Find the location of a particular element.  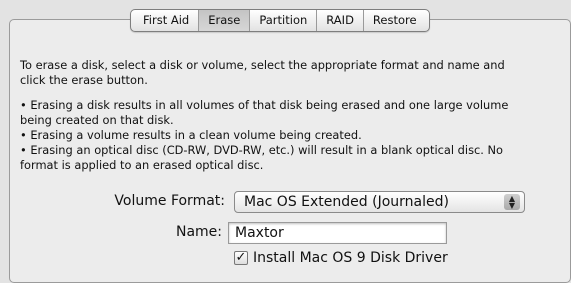

bullet-disk-line2: being created on that disk. is located at coordinates (97, 120).